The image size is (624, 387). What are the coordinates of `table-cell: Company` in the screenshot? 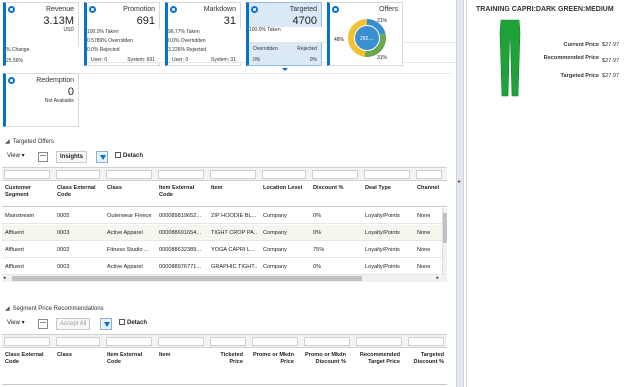 It's located at (275, 267).